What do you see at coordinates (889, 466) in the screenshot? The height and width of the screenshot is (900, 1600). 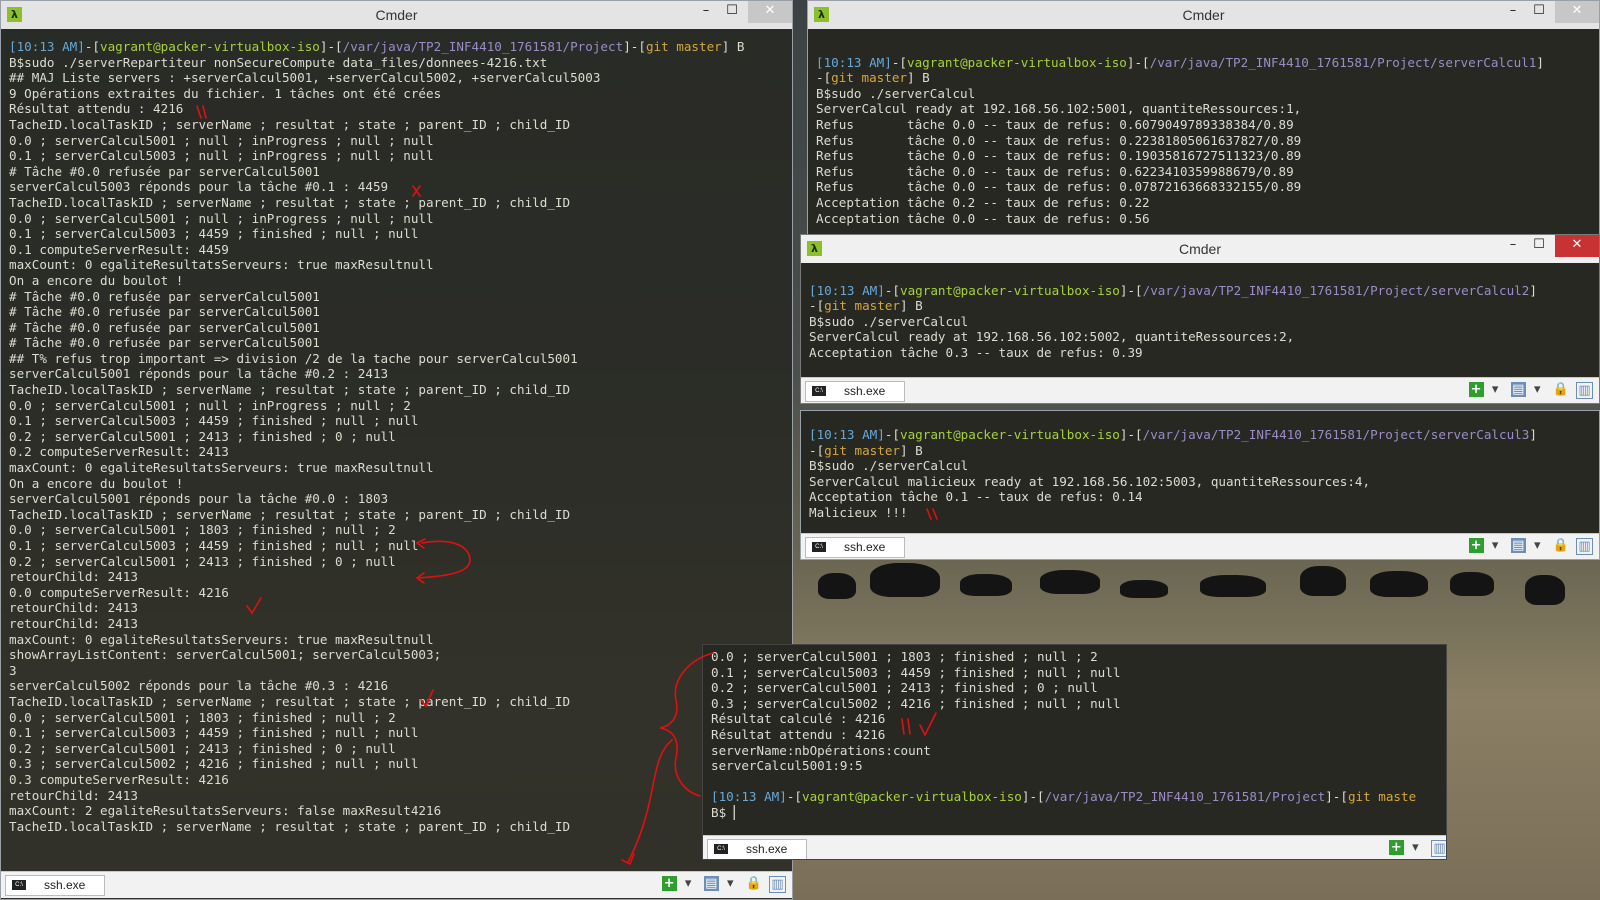 I see `terminal-text: B$sudo ./serverCalcul` at bounding box center [889, 466].